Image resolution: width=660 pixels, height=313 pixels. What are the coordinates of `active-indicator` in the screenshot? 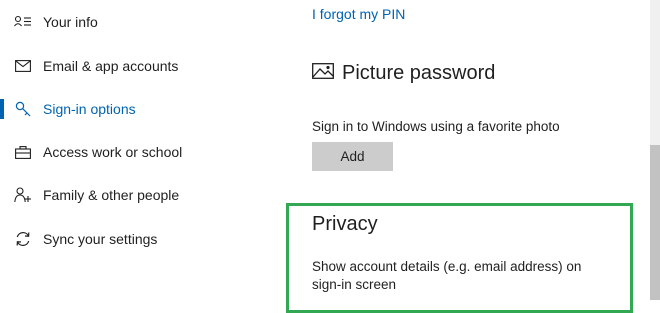 It's located at (2, 109).